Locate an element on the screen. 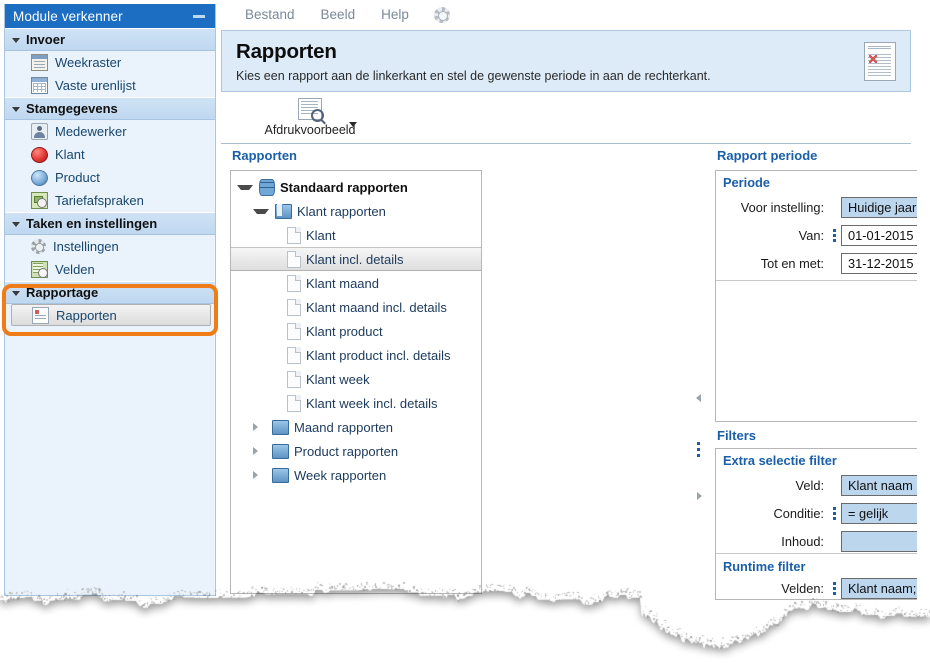  calendar-icon is located at coordinates (39, 62).